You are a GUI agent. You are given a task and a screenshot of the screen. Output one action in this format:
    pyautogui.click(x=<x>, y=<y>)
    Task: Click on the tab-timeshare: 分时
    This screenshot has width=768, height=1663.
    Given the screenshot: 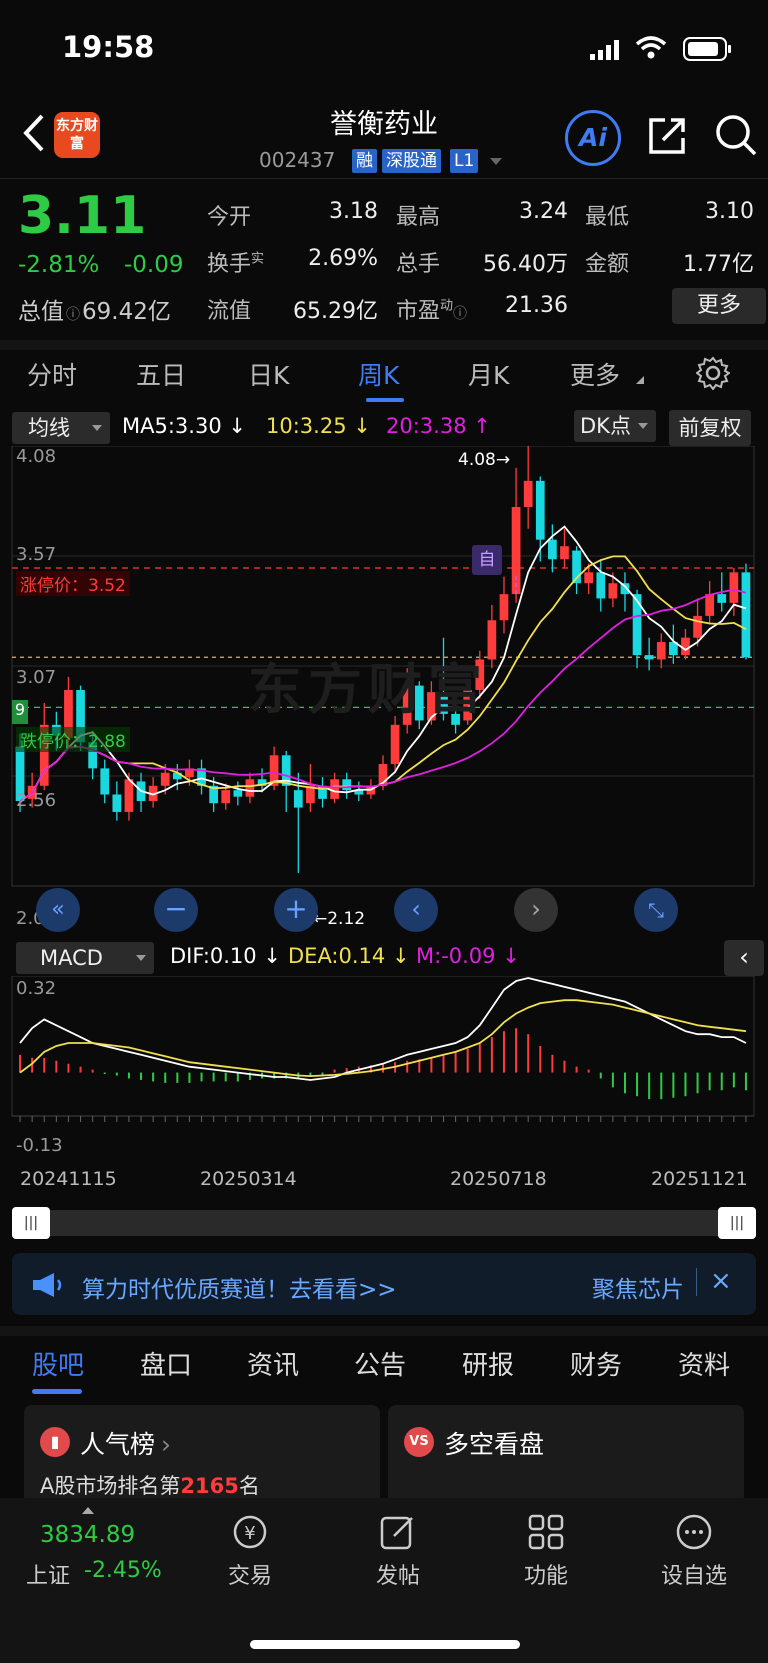 What is the action you would take?
    pyautogui.click(x=52, y=374)
    